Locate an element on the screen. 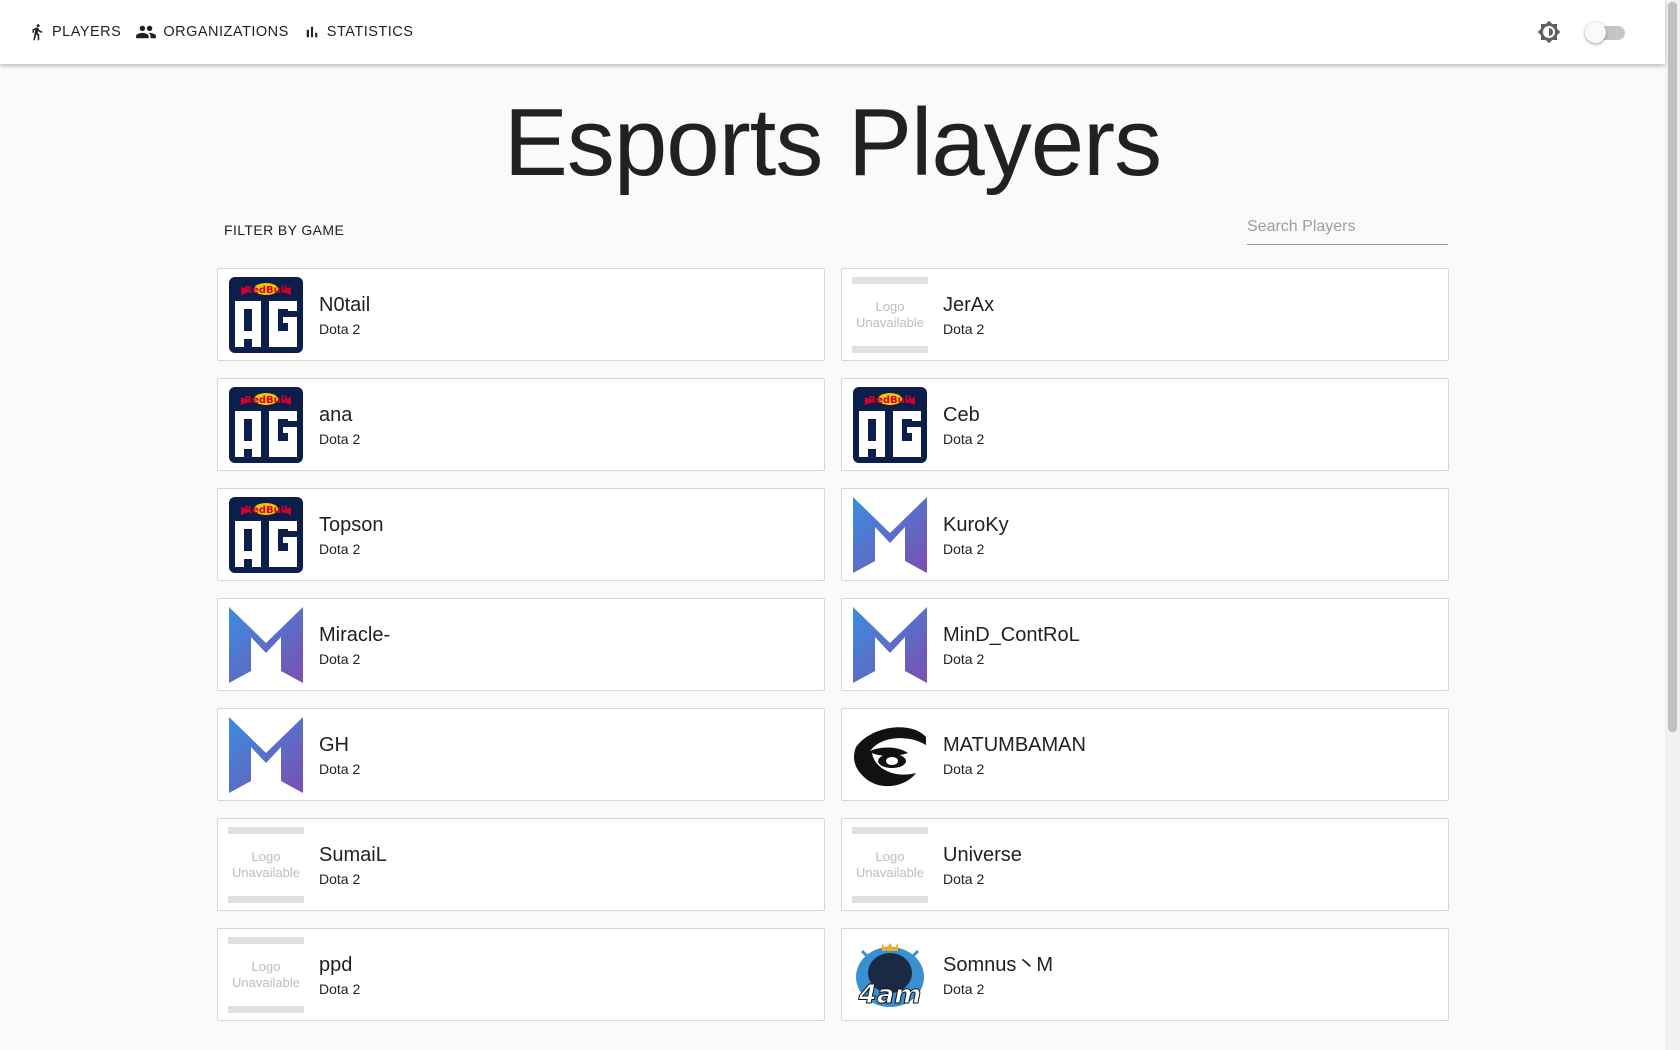 This screenshot has width=1680, height=1050. player-card: MATUMBAMAN Dota 2 is located at coordinates (1145, 754).